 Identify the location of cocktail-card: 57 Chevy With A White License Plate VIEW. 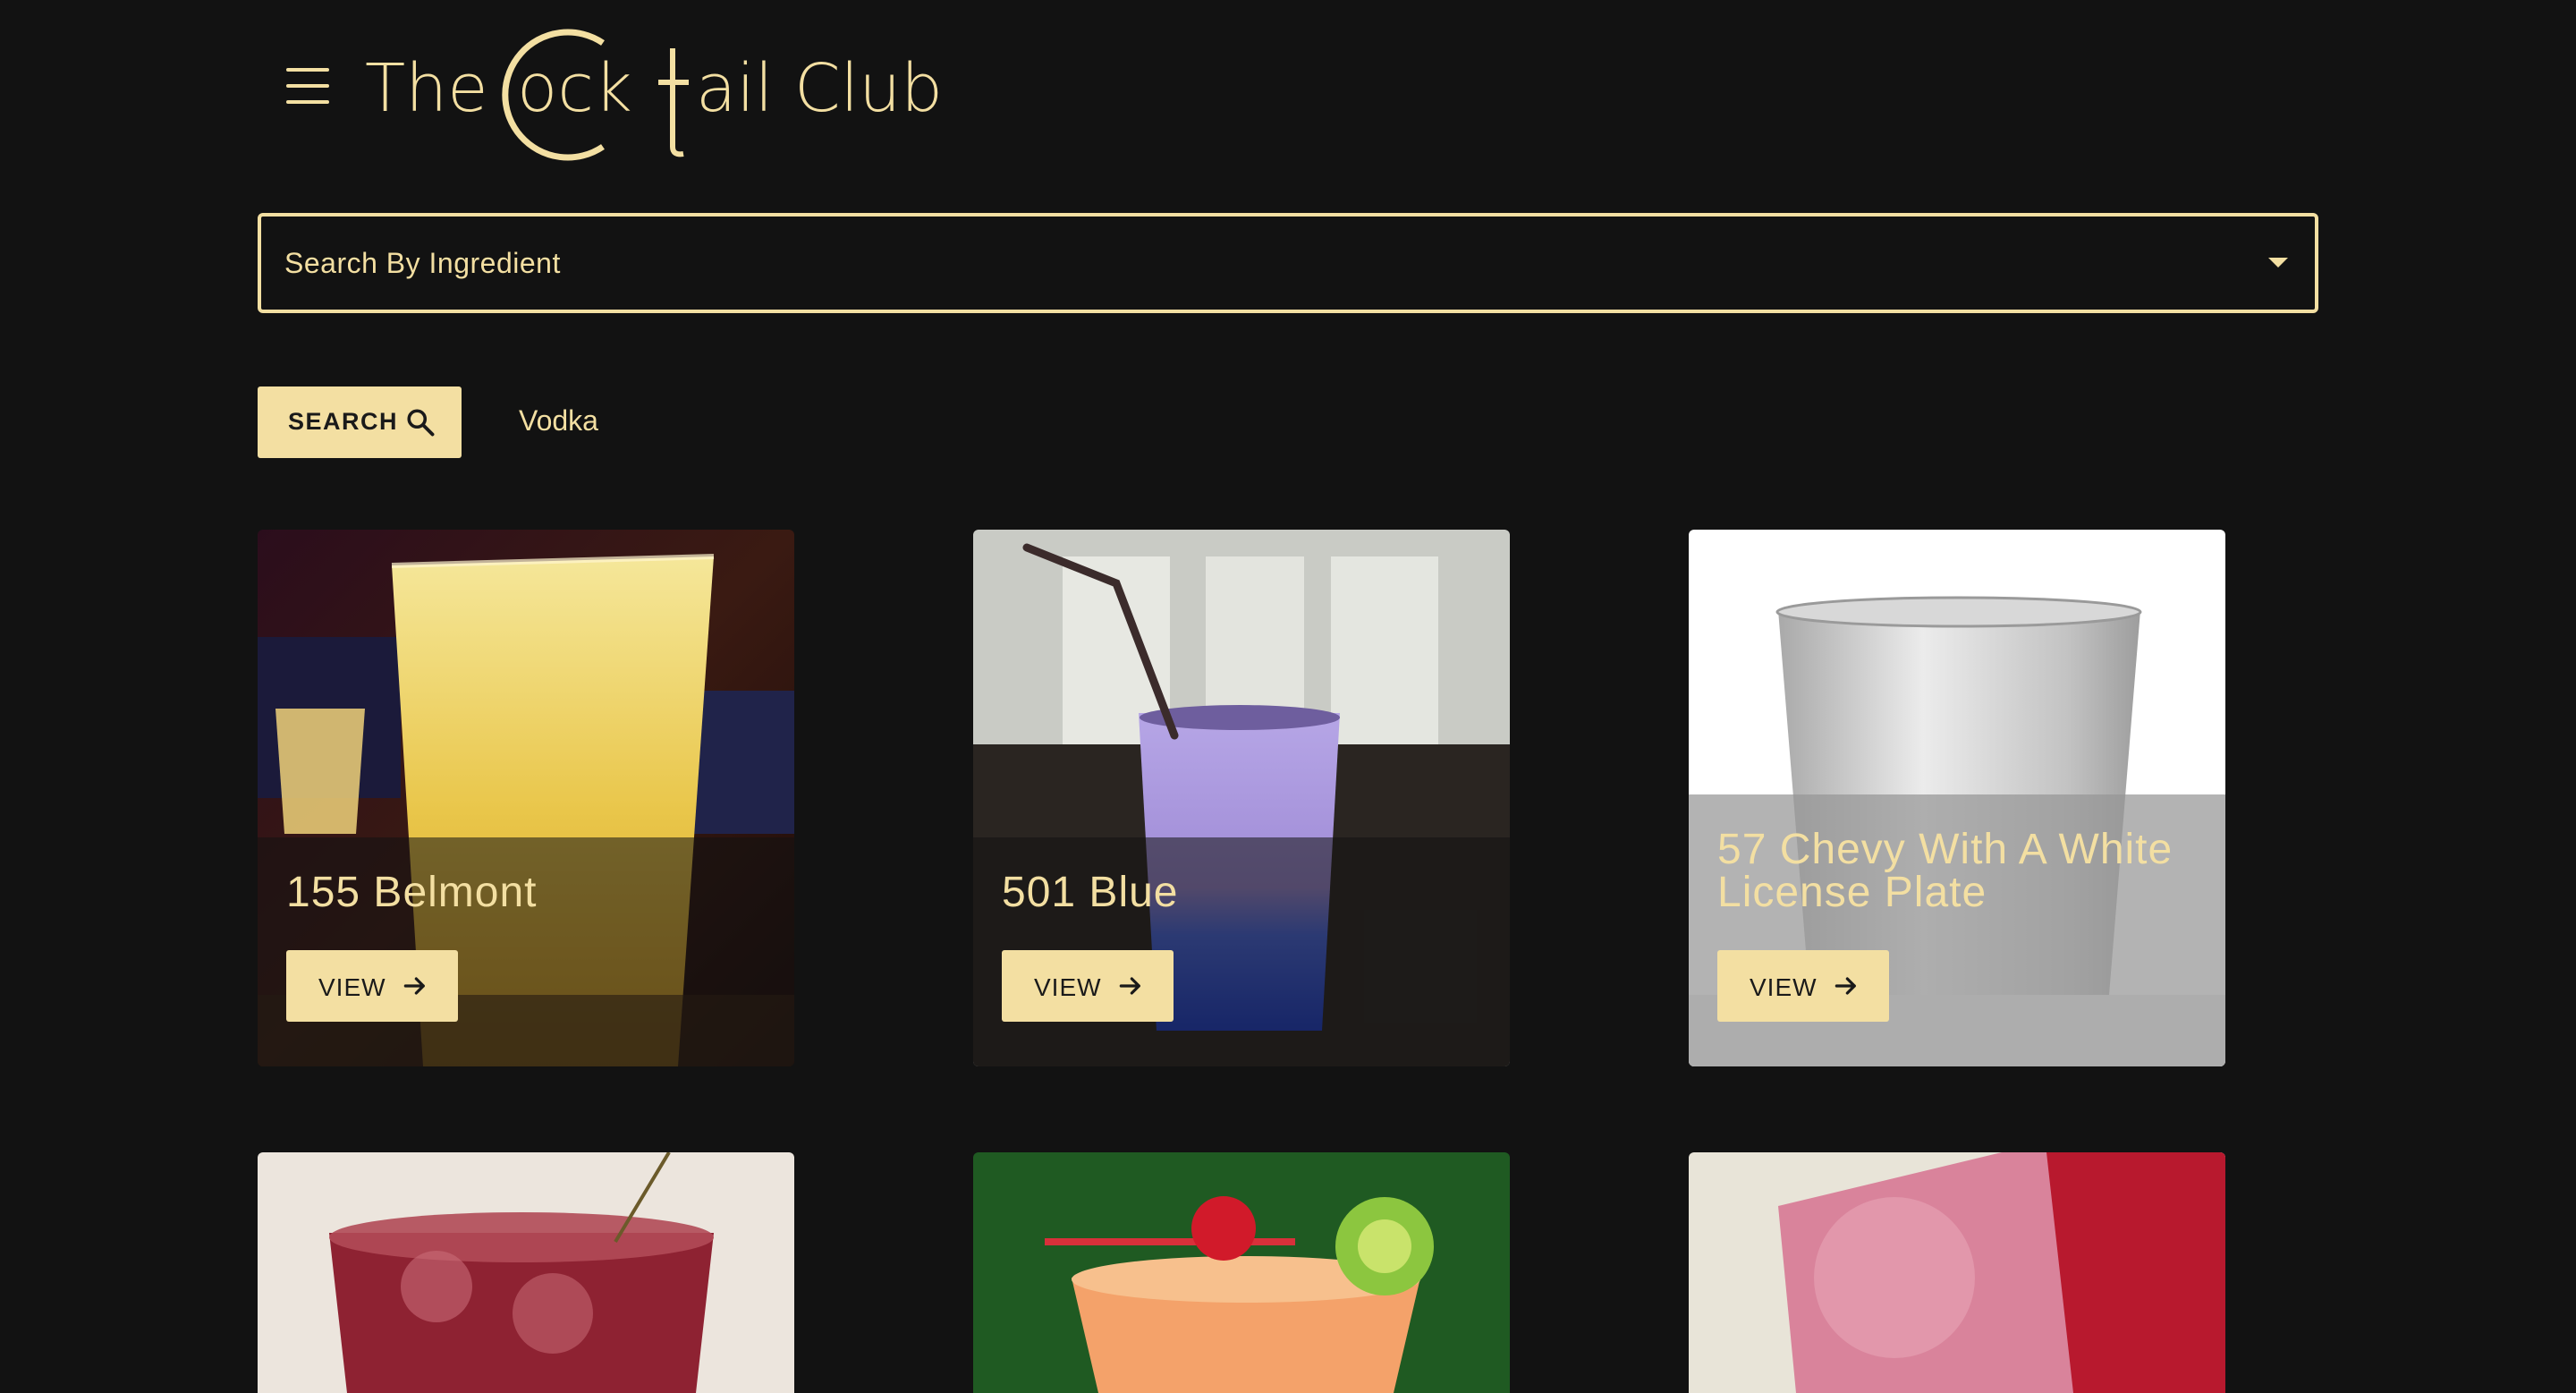
(1957, 798).